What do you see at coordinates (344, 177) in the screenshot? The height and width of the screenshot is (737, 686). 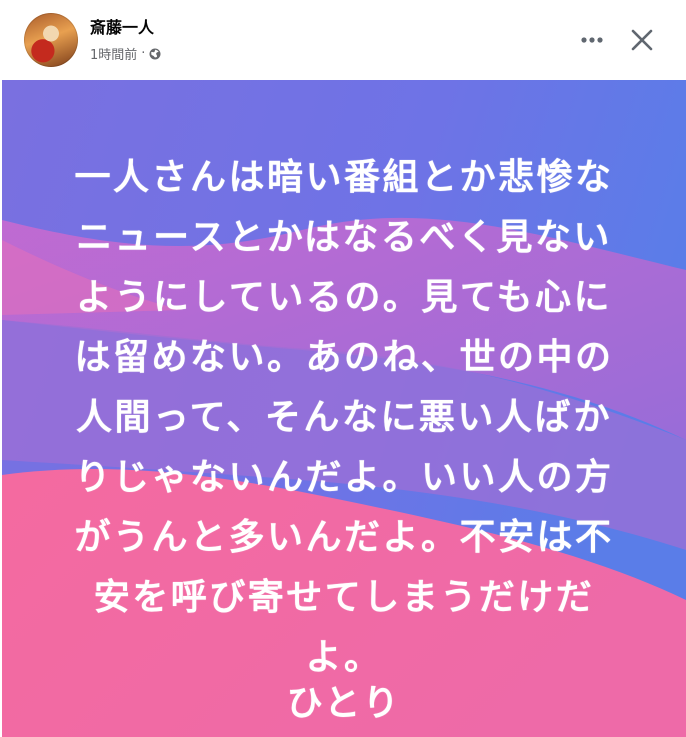 I see `quote-line: 一人さんは暗い番組とか悲惨な` at bounding box center [344, 177].